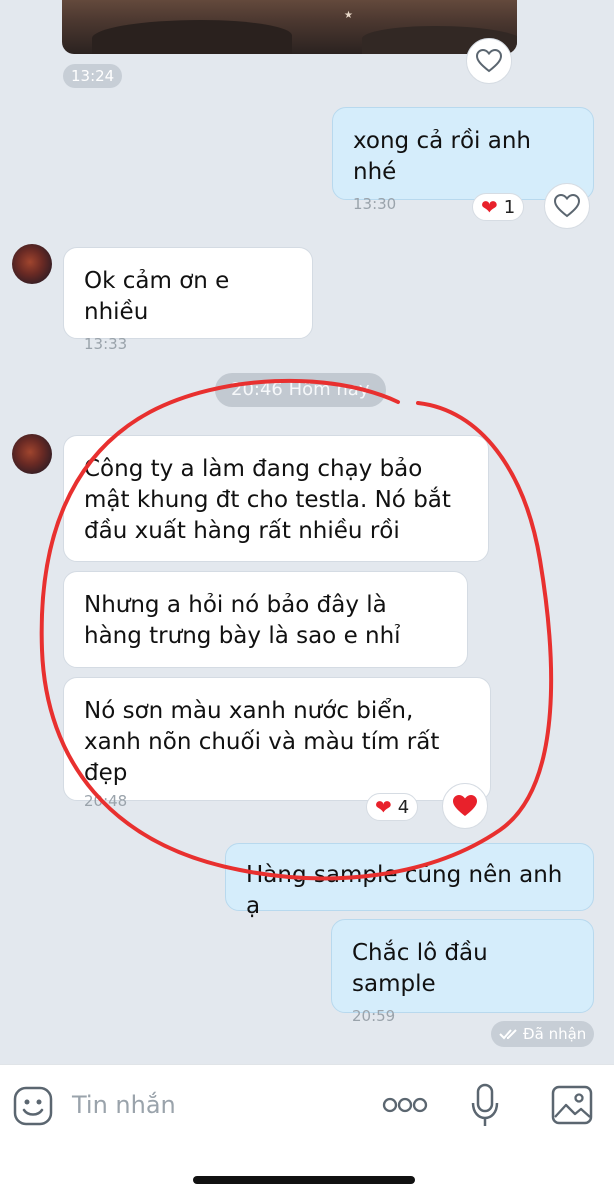 This screenshot has width=614, height=1201. What do you see at coordinates (33, 1106) in the screenshot?
I see `sticker-face-icon` at bounding box center [33, 1106].